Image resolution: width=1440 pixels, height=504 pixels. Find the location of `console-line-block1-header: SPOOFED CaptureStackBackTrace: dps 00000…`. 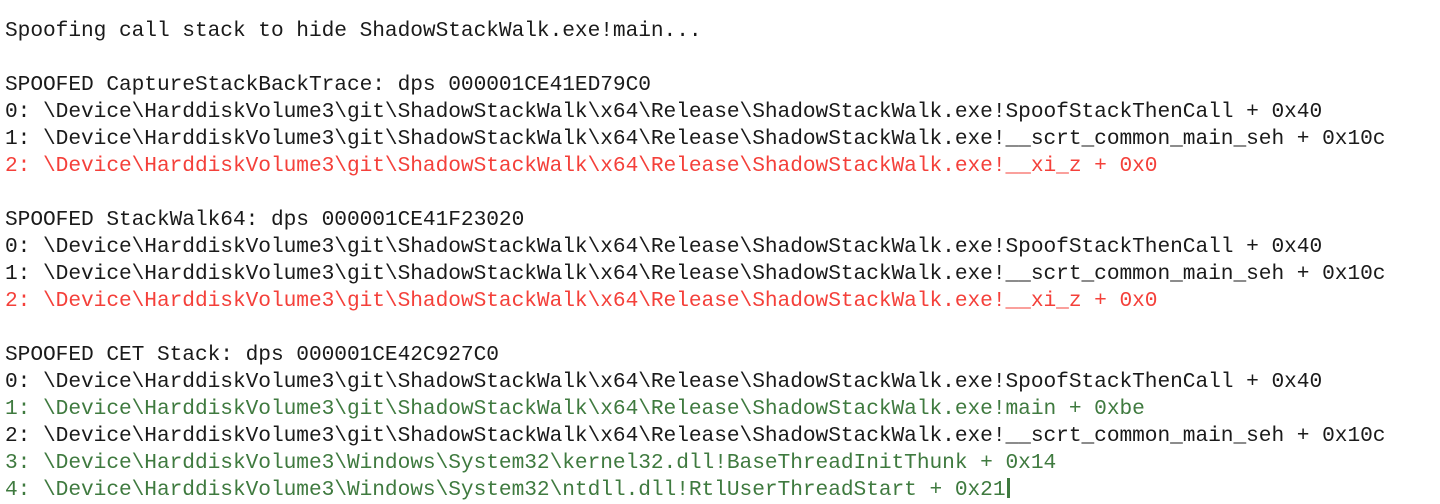

console-line-block1-header: SPOOFED CaptureStackBackTrace: dps 00000… is located at coordinates (722, 85).